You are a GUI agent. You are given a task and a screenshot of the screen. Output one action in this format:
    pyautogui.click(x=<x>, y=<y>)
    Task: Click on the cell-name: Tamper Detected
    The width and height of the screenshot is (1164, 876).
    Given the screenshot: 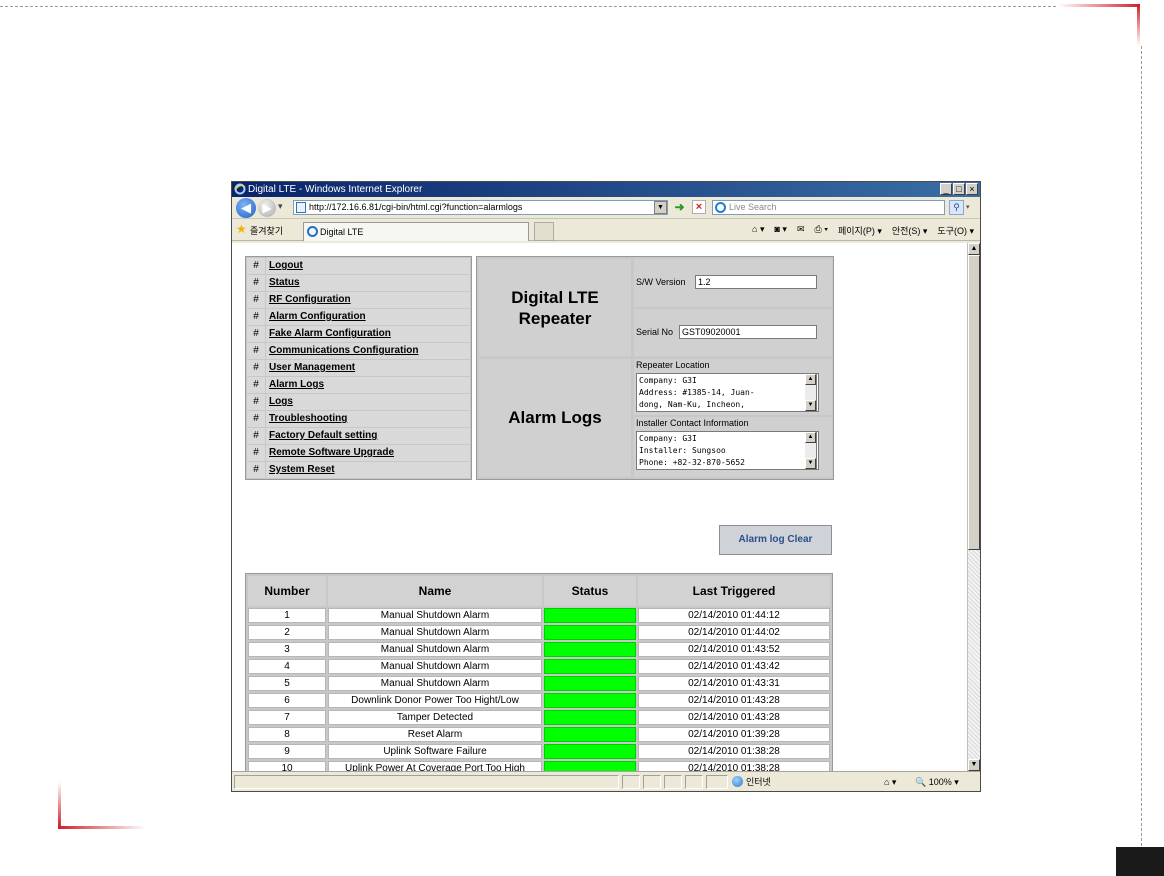 What is the action you would take?
    pyautogui.click(x=435, y=717)
    